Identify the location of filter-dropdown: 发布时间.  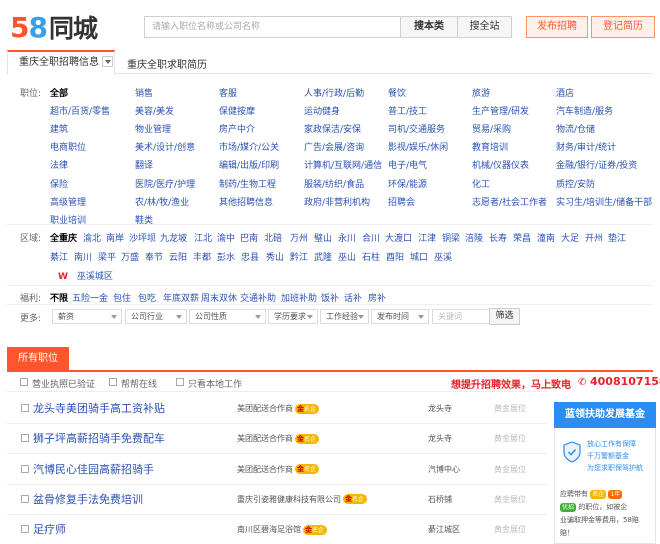
(400, 316).